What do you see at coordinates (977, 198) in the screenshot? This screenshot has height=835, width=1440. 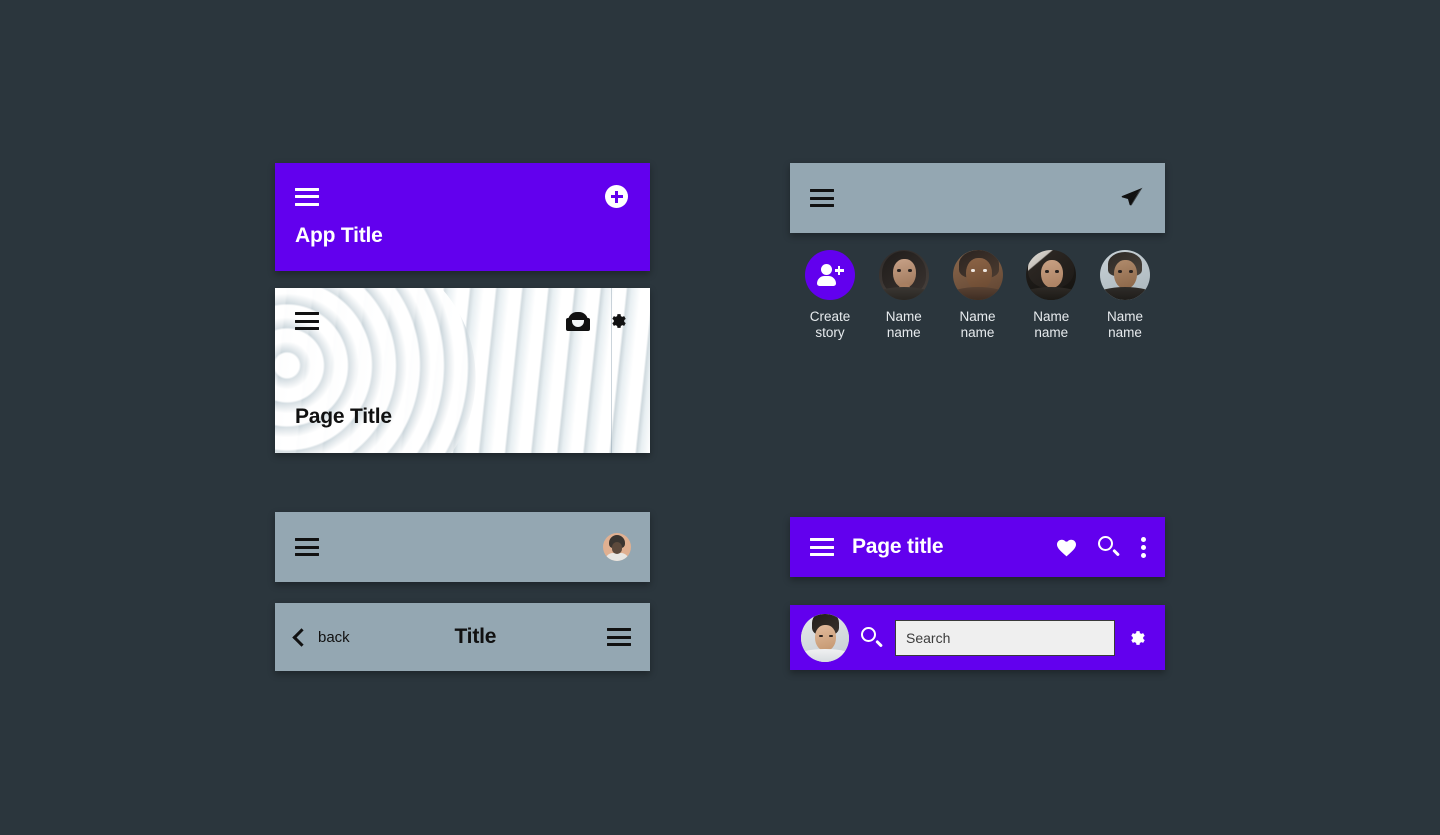 I see `send-bar` at bounding box center [977, 198].